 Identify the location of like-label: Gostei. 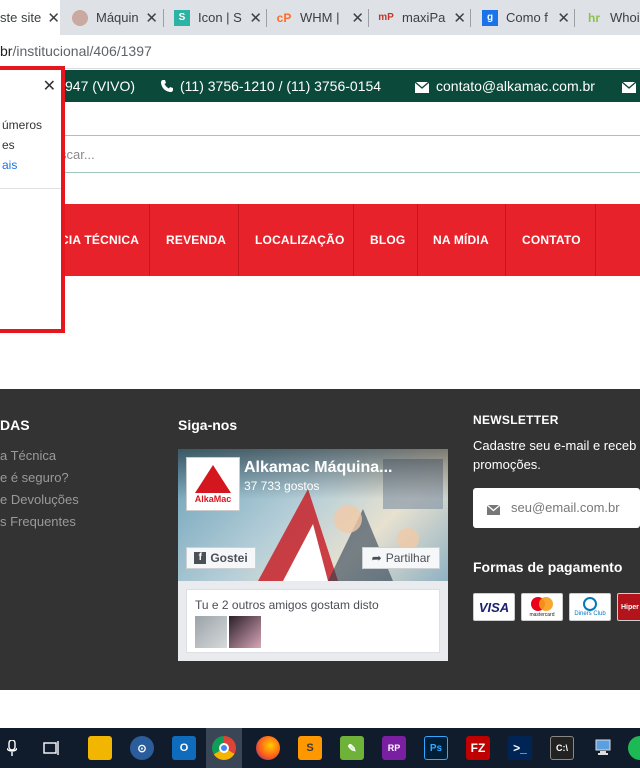
(229, 558).